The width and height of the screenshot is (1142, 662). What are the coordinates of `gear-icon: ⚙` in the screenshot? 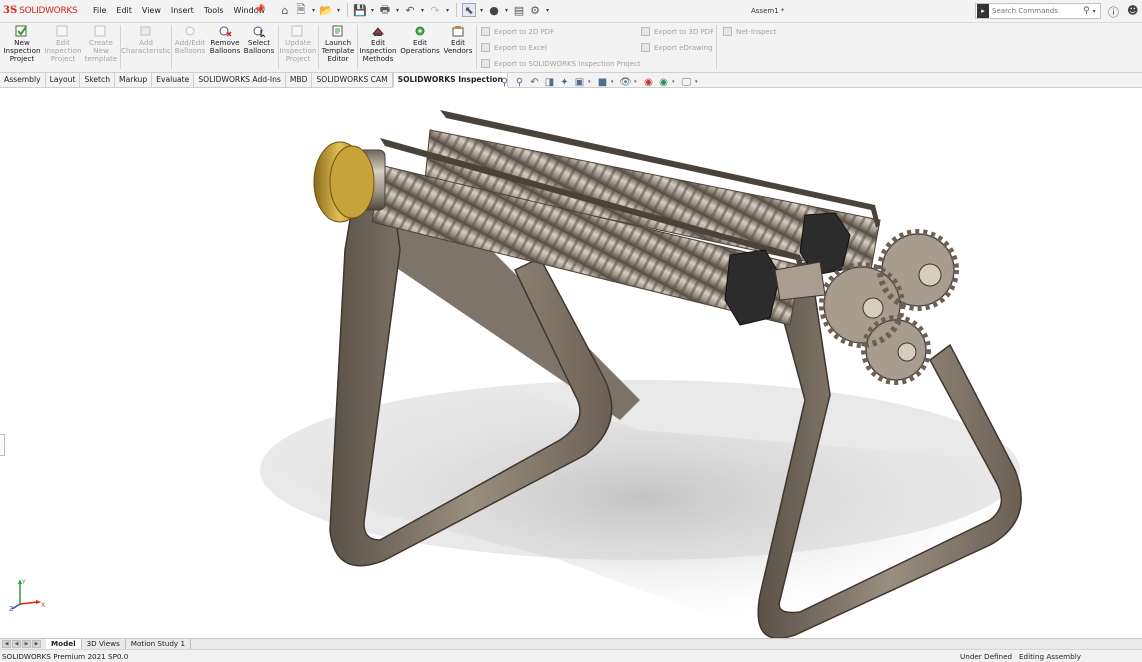 It's located at (535, 10).